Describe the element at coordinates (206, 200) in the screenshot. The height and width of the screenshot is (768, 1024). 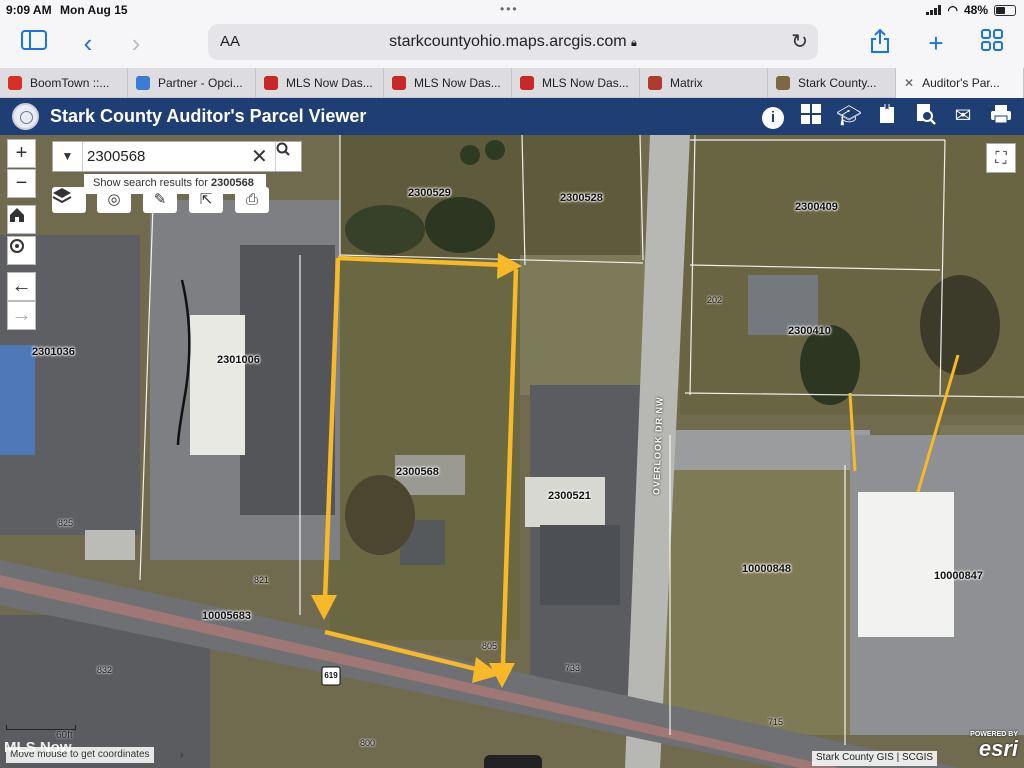
I see `select-tool-icon: ⇱` at that location.